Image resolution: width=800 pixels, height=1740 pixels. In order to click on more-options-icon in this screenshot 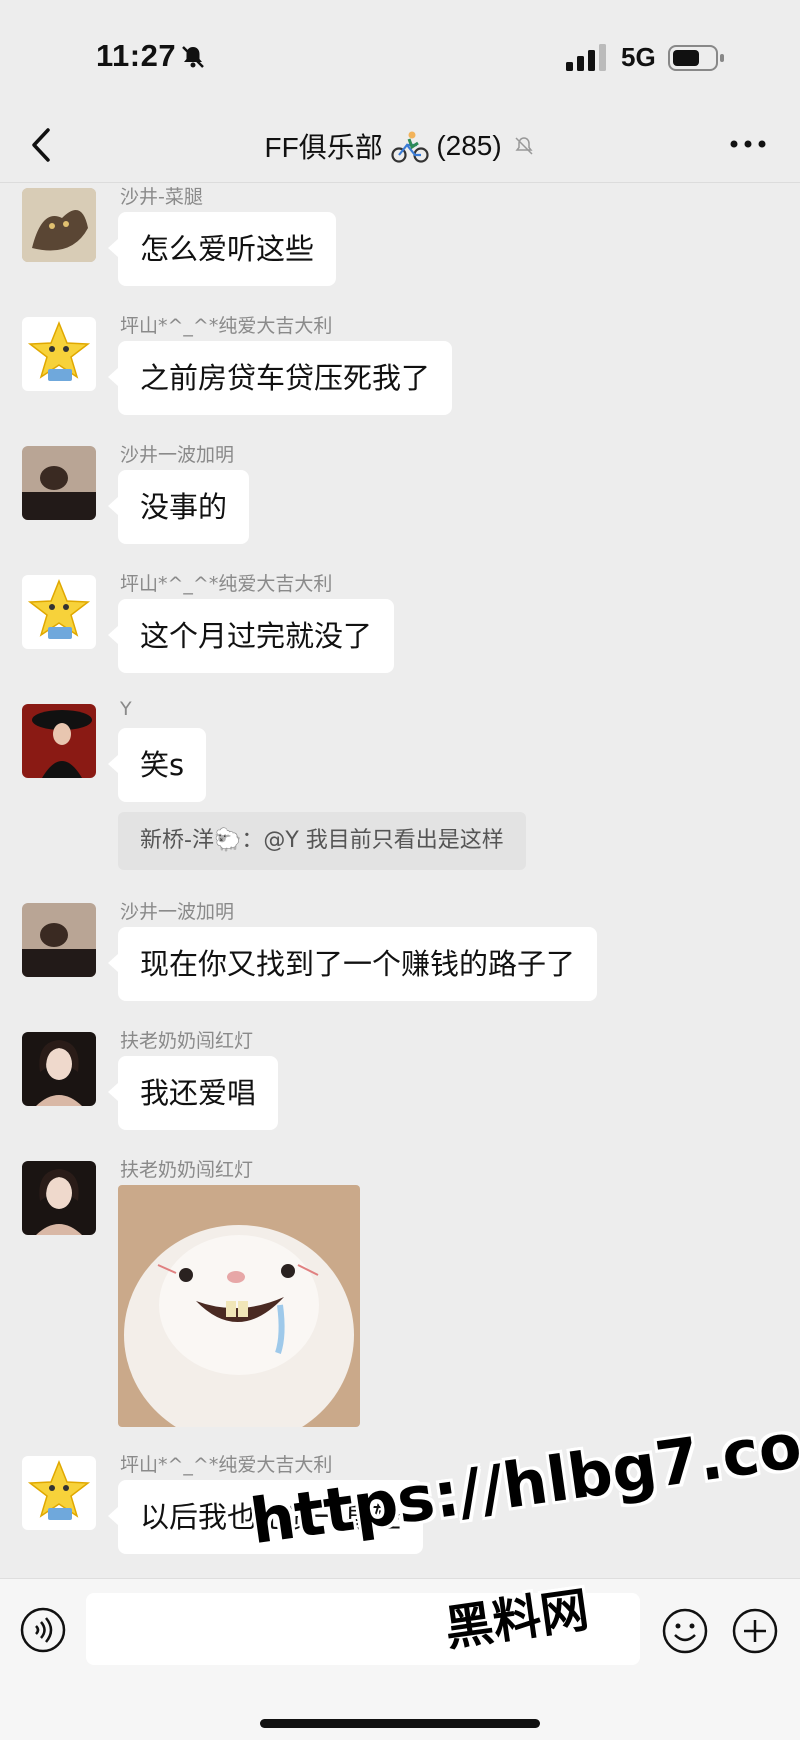, I will do `click(748, 144)`.